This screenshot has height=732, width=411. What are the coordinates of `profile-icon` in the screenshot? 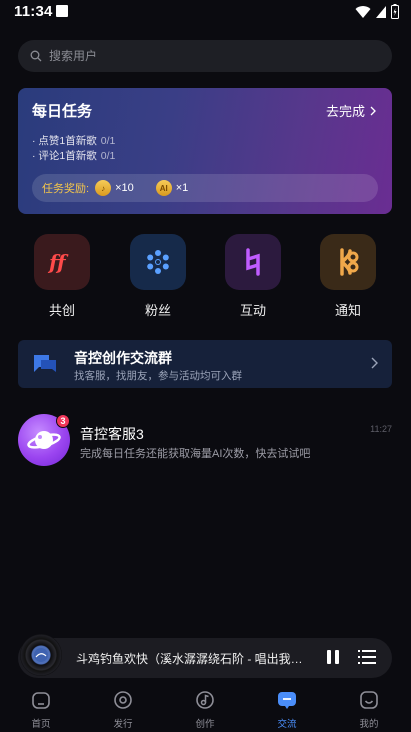 It's located at (369, 700).